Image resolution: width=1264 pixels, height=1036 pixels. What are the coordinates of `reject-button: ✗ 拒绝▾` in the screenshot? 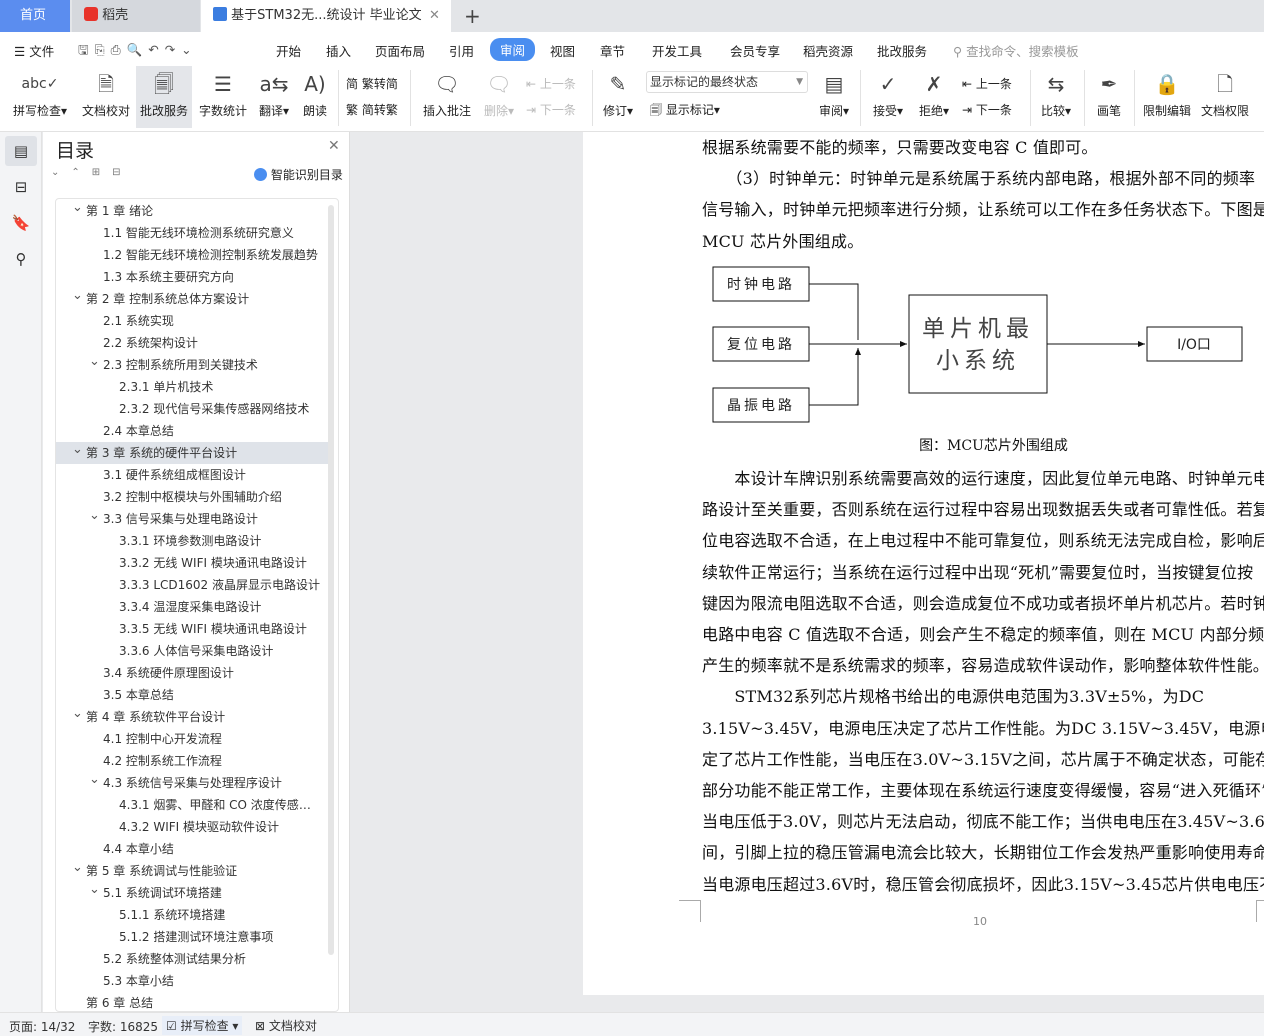 It's located at (934, 97).